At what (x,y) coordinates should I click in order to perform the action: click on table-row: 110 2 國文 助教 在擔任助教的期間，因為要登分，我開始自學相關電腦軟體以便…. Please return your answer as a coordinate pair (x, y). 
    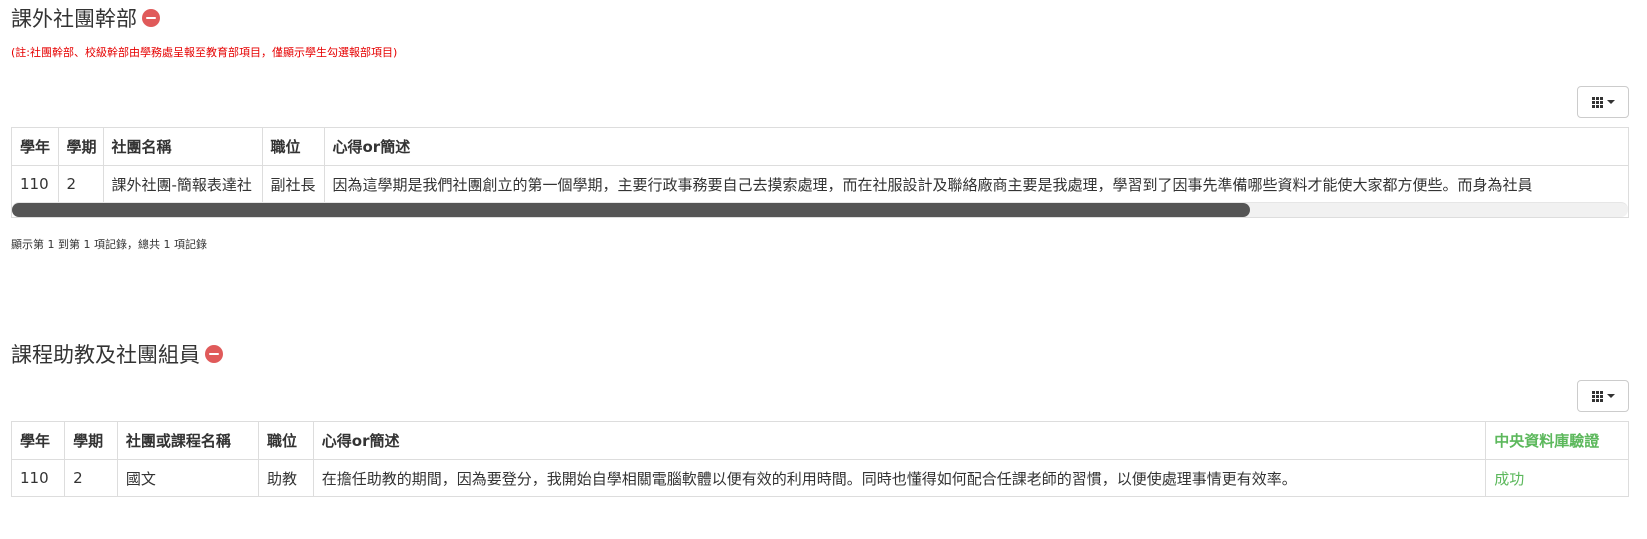
    Looking at the image, I should click on (820, 477).